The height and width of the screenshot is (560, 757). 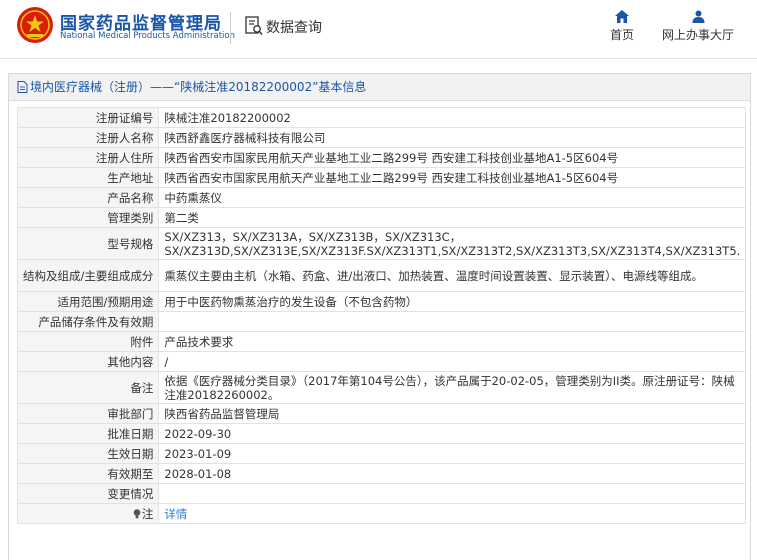 I want to click on row-label: 其他内容, so click(x=88, y=361).